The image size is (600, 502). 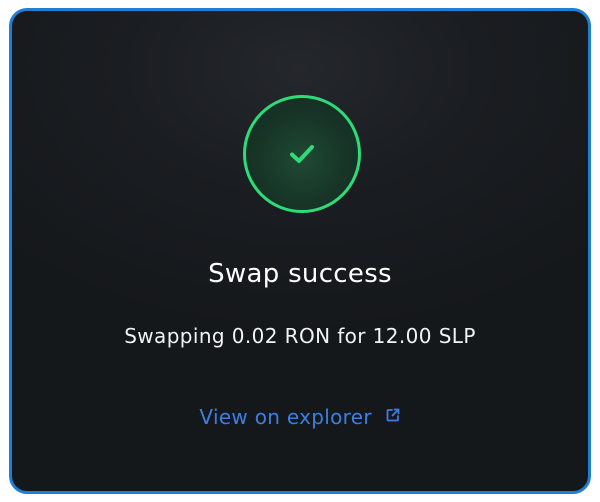 I want to click on checkmark-icon, so click(x=302, y=154).